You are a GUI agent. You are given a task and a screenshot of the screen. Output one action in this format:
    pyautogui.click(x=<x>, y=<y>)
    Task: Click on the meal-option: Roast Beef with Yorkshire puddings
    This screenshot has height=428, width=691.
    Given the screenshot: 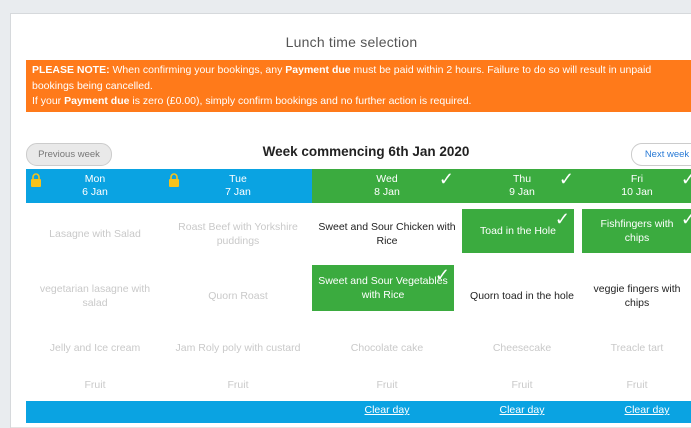 What is the action you would take?
    pyautogui.click(x=238, y=234)
    